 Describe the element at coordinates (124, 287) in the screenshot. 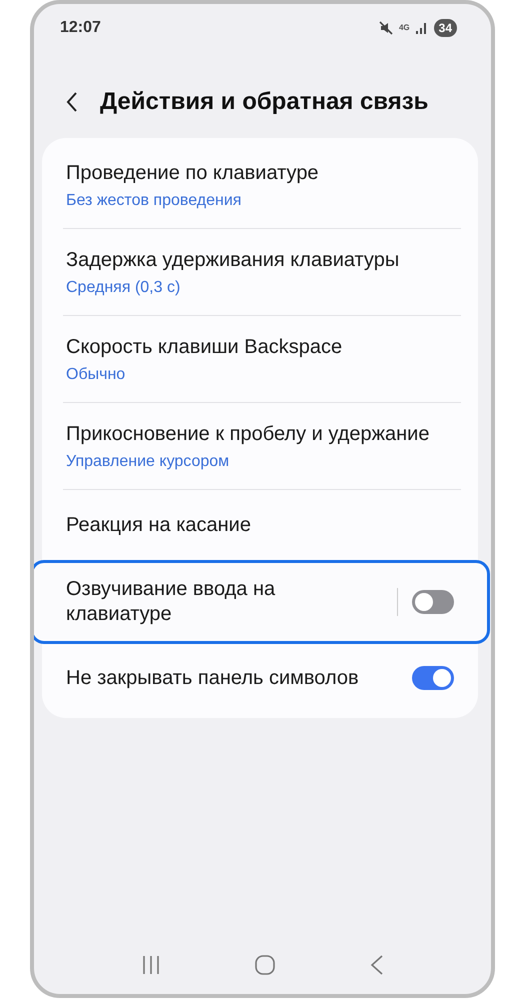

I see `setting-value: Средняя (0,3 с)` at that location.